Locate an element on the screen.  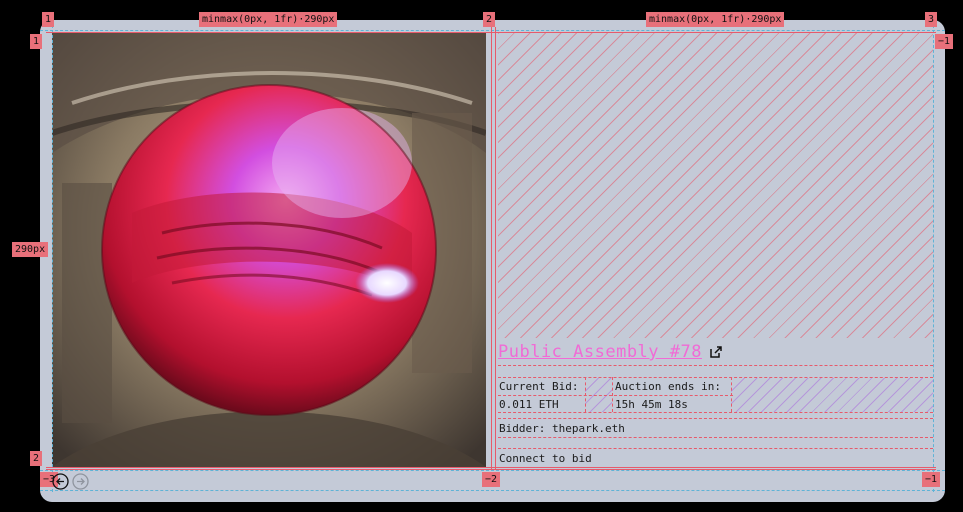
nft-title-link: Public Assembly #78 is located at coordinates (600, 352).